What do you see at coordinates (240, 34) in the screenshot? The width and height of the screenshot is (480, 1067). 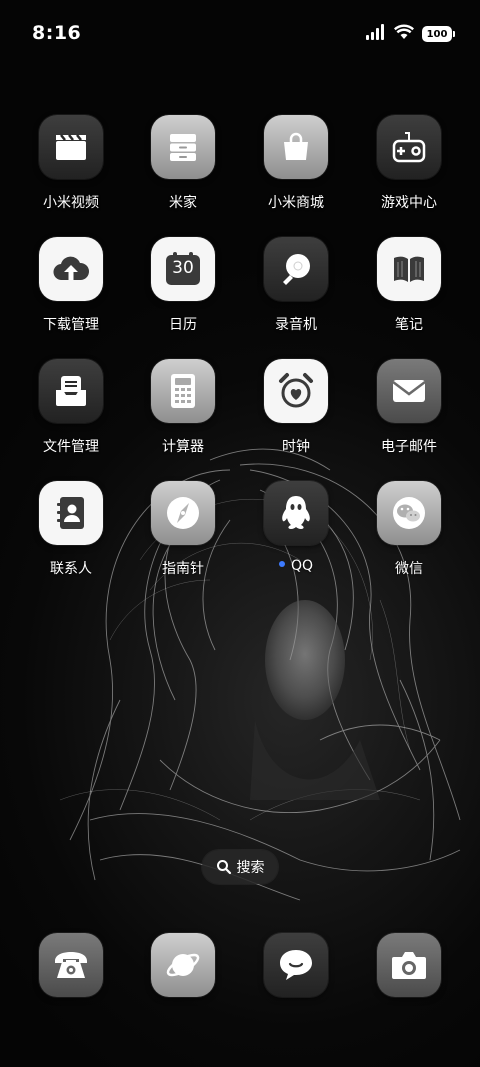 I see `status-bar: 8:16 100` at bounding box center [240, 34].